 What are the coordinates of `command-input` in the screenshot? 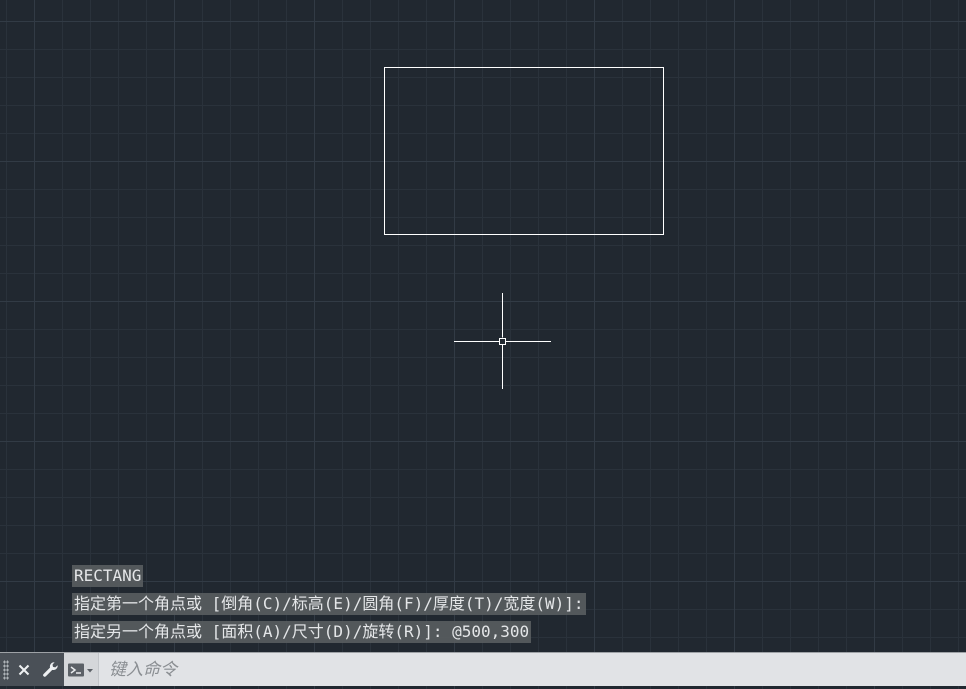 It's located at (532, 669).